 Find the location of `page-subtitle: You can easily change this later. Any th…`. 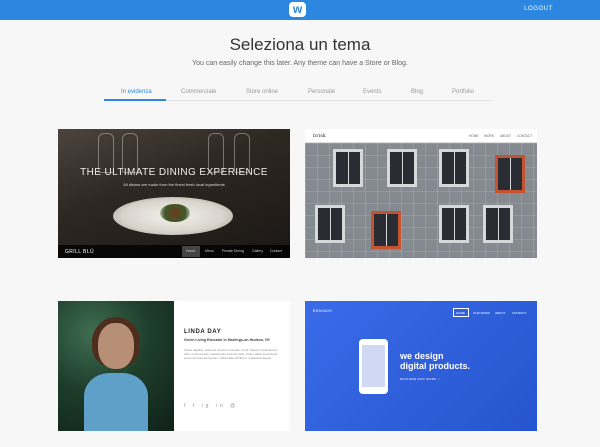

page-subtitle: You can easily change this later. Any th… is located at coordinates (300, 63).